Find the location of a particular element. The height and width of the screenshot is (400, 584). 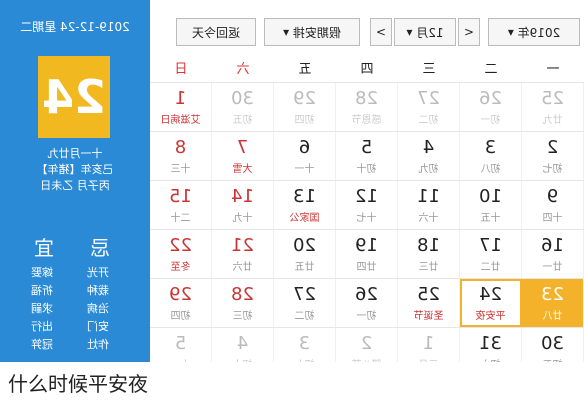

day-subtext: 十九 is located at coordinates (242, 218).